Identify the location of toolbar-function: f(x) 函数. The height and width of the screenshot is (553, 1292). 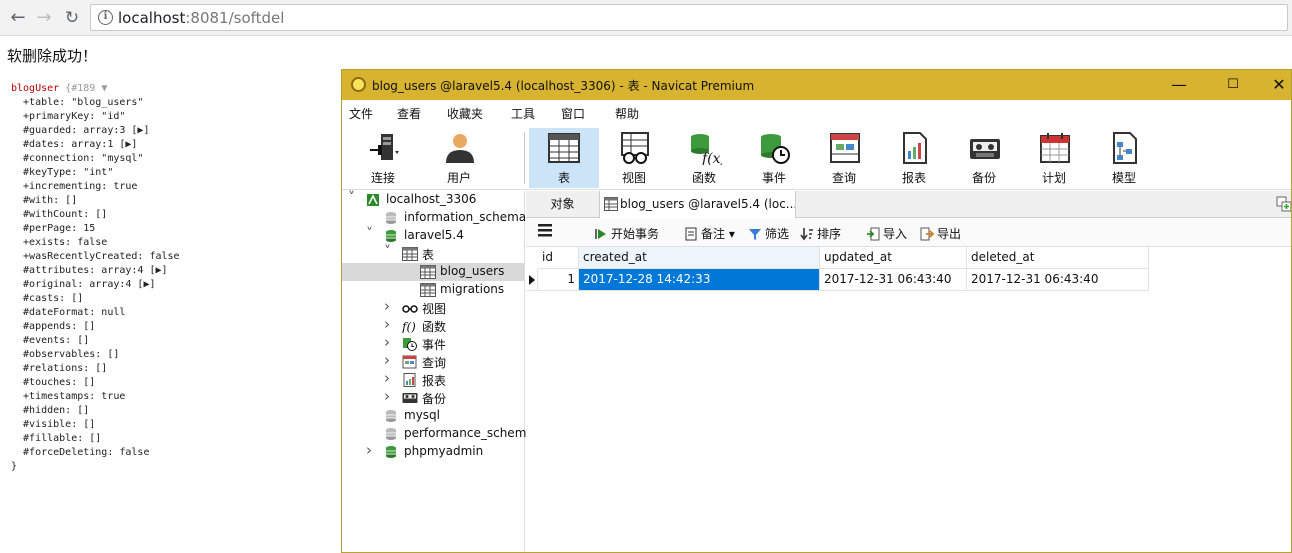
(704, 158).